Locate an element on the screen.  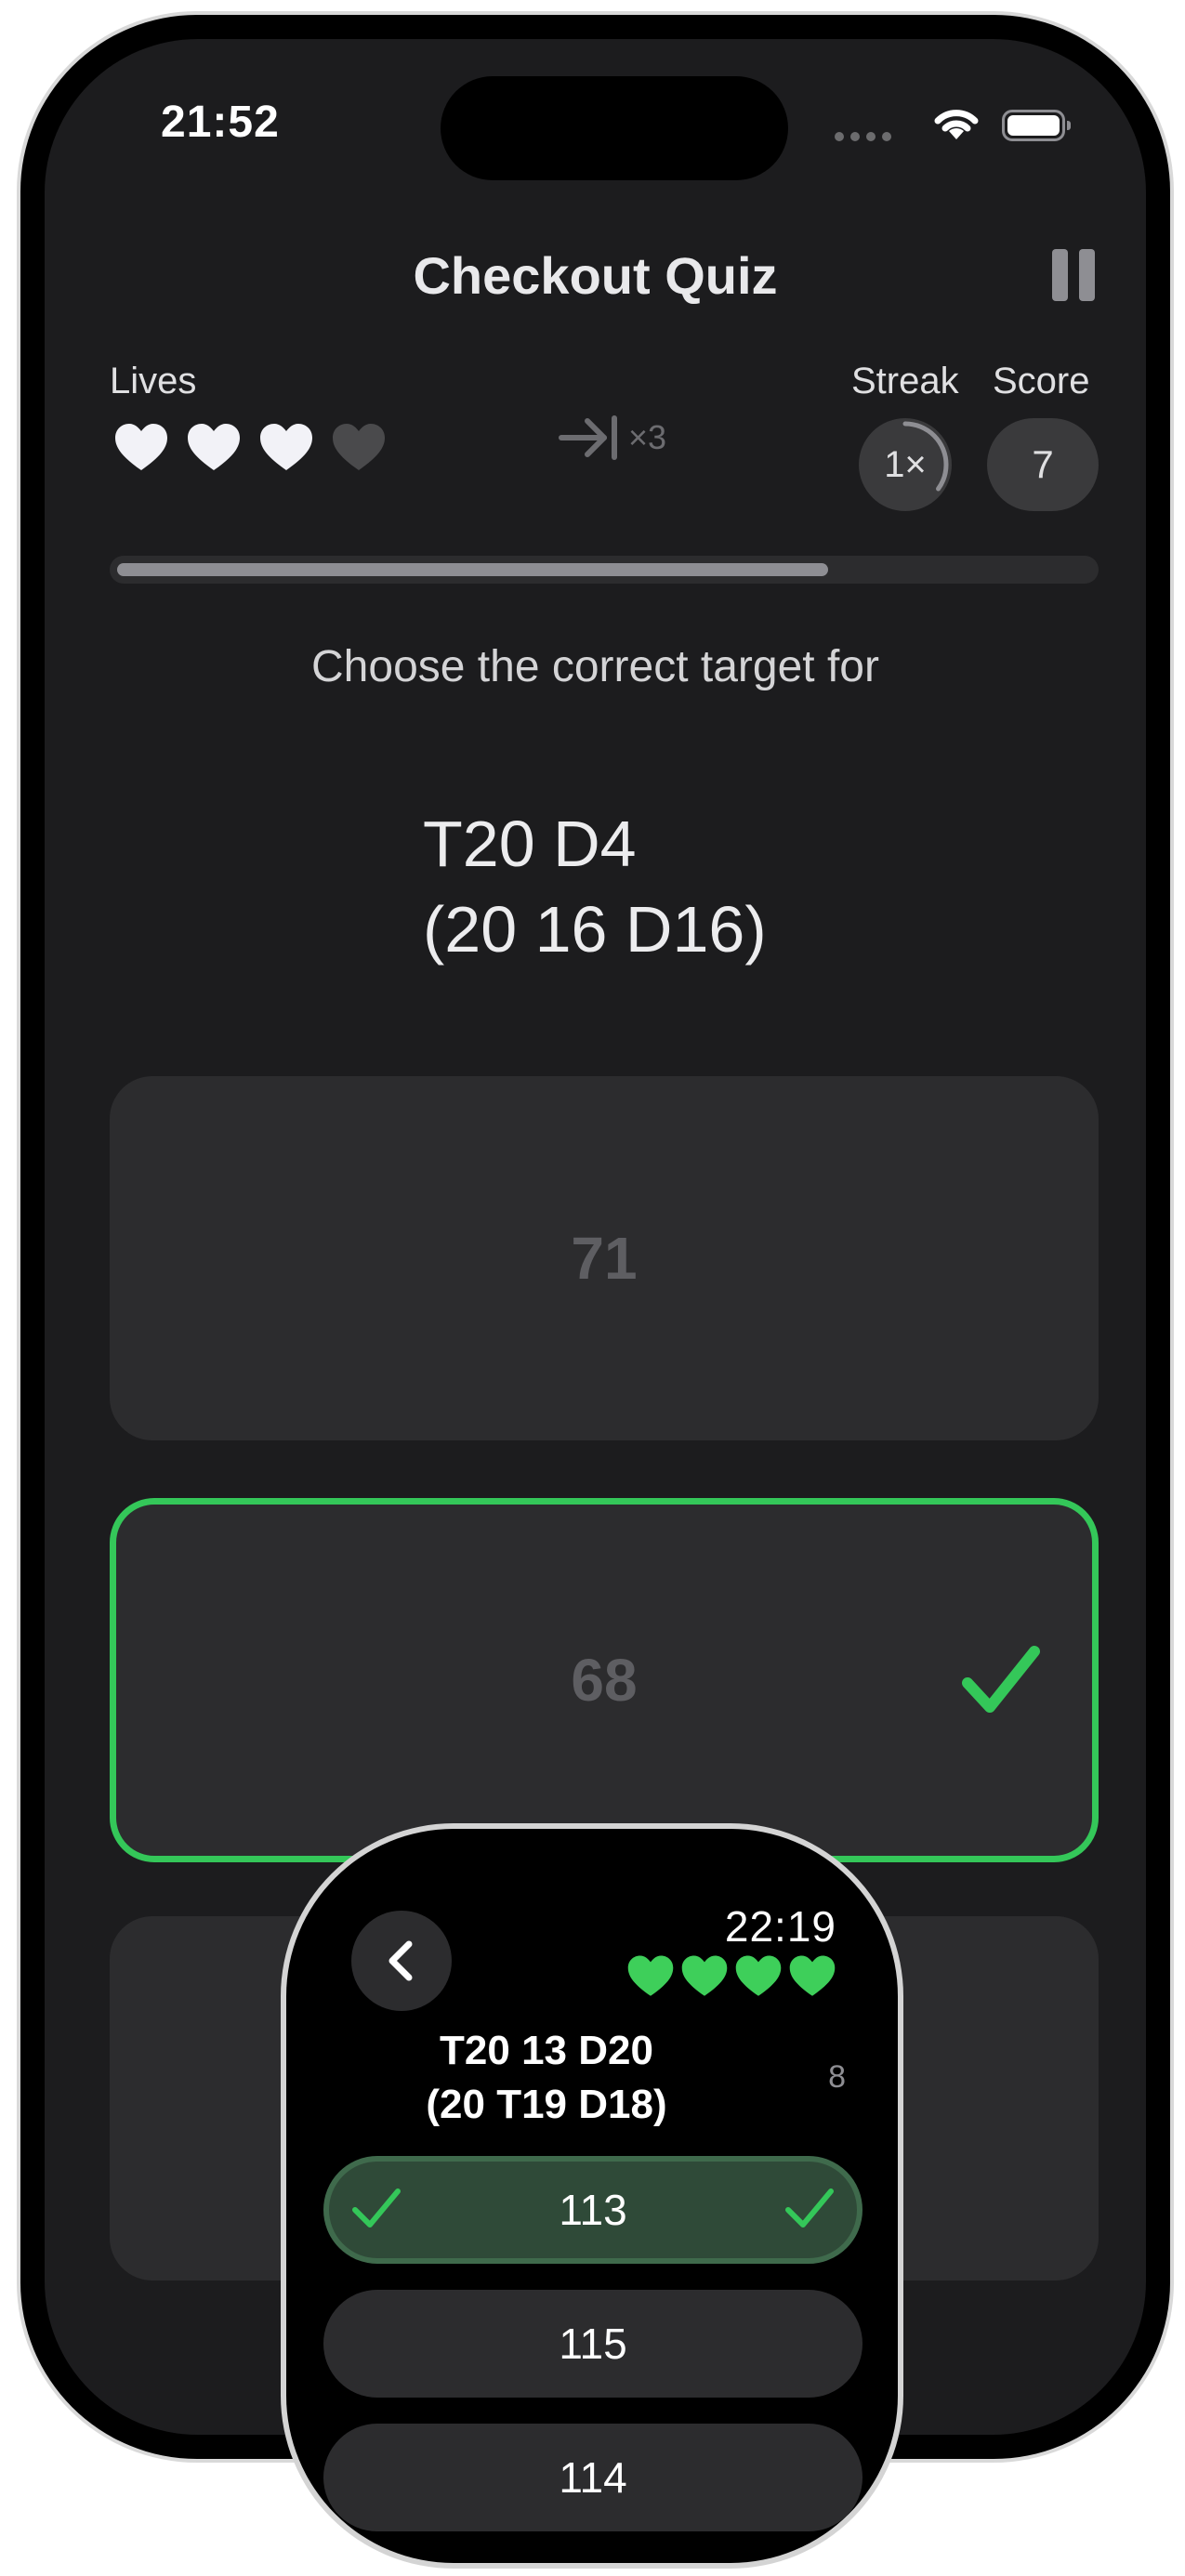
lives-hearts is located at coordinates (250, 448).